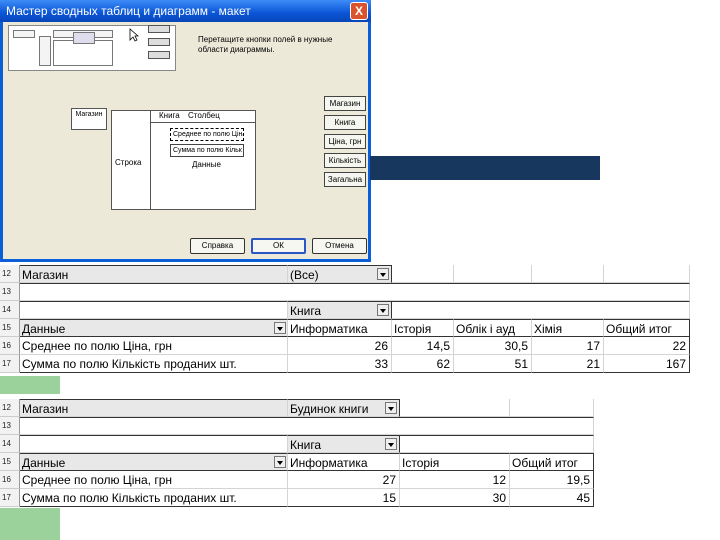 The width and height of the screenshot is (720, 540). I want to click on column-area-label: Столбец, so click(204, 115).